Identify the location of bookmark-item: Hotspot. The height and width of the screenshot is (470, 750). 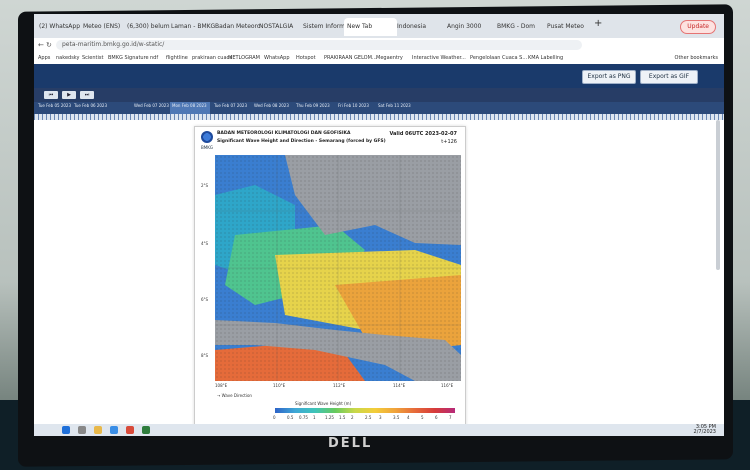
(306, 58).